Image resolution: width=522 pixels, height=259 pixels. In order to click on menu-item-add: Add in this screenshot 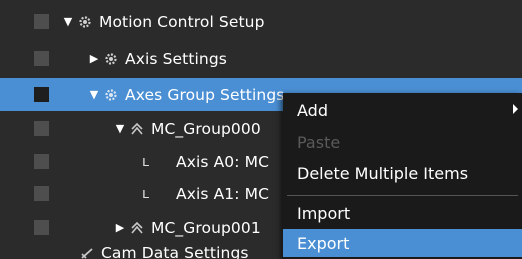, I will do `click(402, 110)`.